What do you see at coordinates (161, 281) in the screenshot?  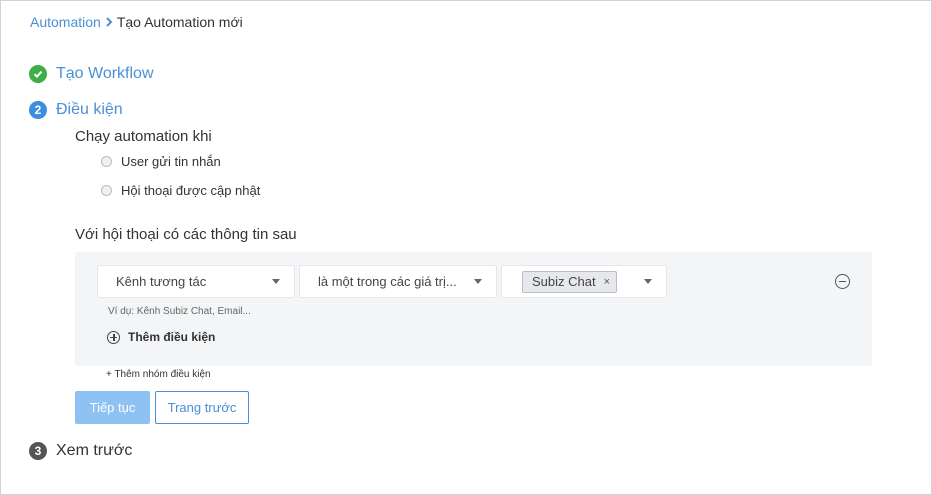 I see `field-select-value: Kênh tương tác` at bounding box center [161, 281].